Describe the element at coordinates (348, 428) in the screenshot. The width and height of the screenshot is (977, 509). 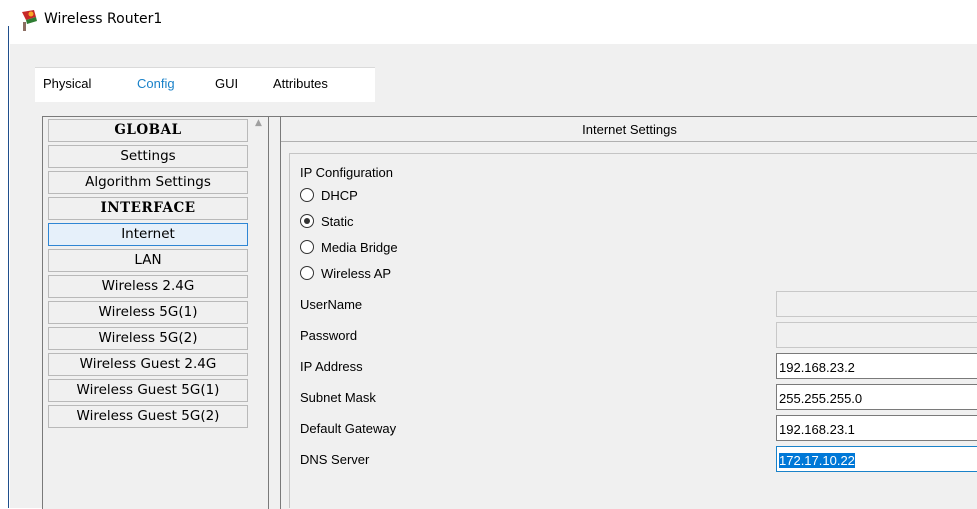
I see `default-gateway-label: Default Gateway` at that location.